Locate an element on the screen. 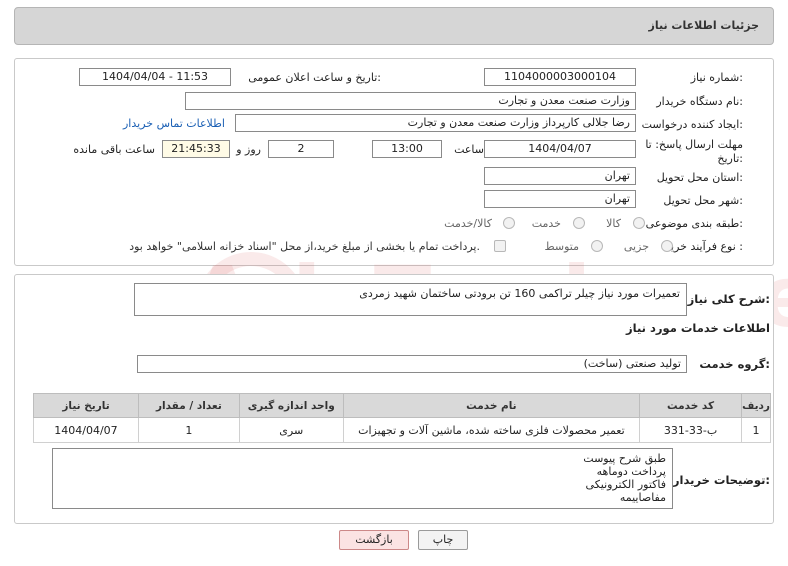 Image resolution: width=788 pixels, height=566 pixels. column-header-service-name: نام خدمت is located at coordinates (491, 405).